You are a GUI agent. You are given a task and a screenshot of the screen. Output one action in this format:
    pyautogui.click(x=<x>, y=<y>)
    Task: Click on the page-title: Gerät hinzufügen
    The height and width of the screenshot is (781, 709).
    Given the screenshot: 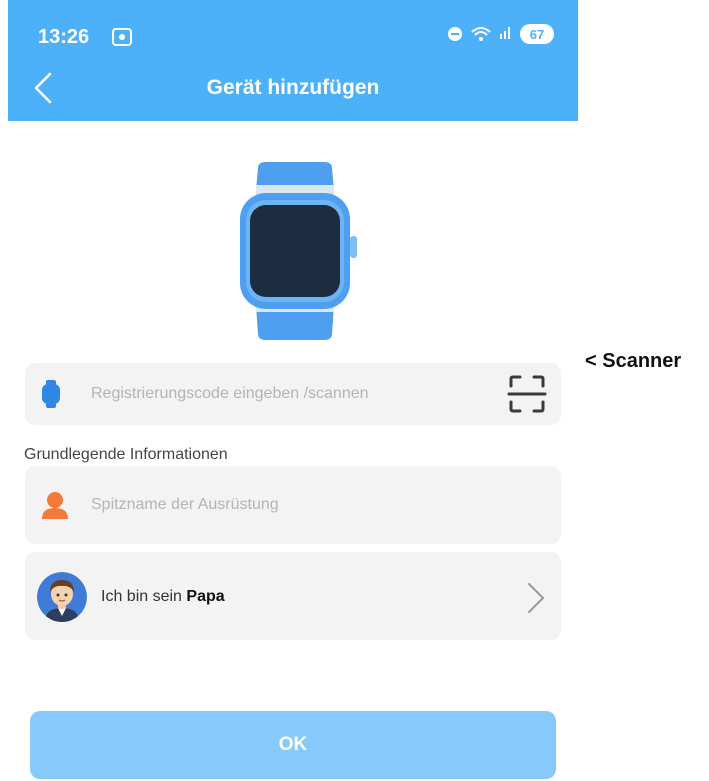 What is the action you would take?
    pyautogui.click(x=293, y=87)
    